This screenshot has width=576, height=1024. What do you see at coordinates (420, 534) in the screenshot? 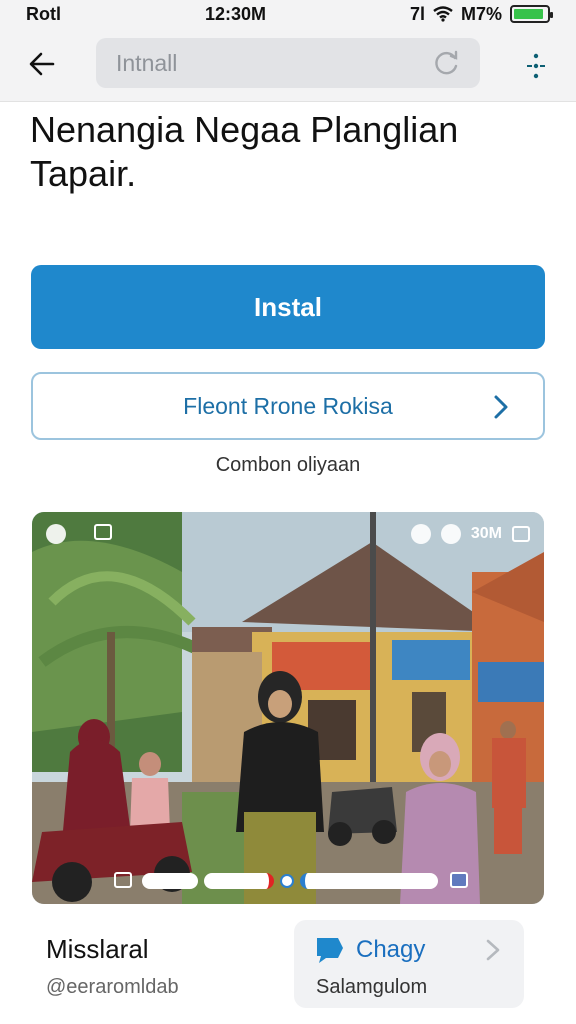
I see `settings-icon` at bounding box center [420, 534].